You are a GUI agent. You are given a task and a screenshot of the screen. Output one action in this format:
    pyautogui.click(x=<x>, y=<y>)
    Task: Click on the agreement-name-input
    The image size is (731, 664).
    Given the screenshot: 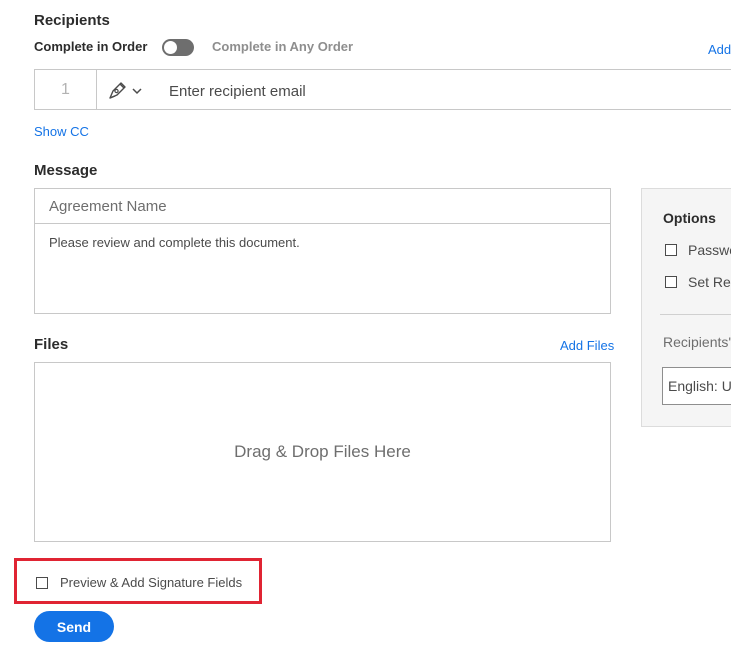 What is the action you would take?
    pyautogui.click(x=322, y=206)
    